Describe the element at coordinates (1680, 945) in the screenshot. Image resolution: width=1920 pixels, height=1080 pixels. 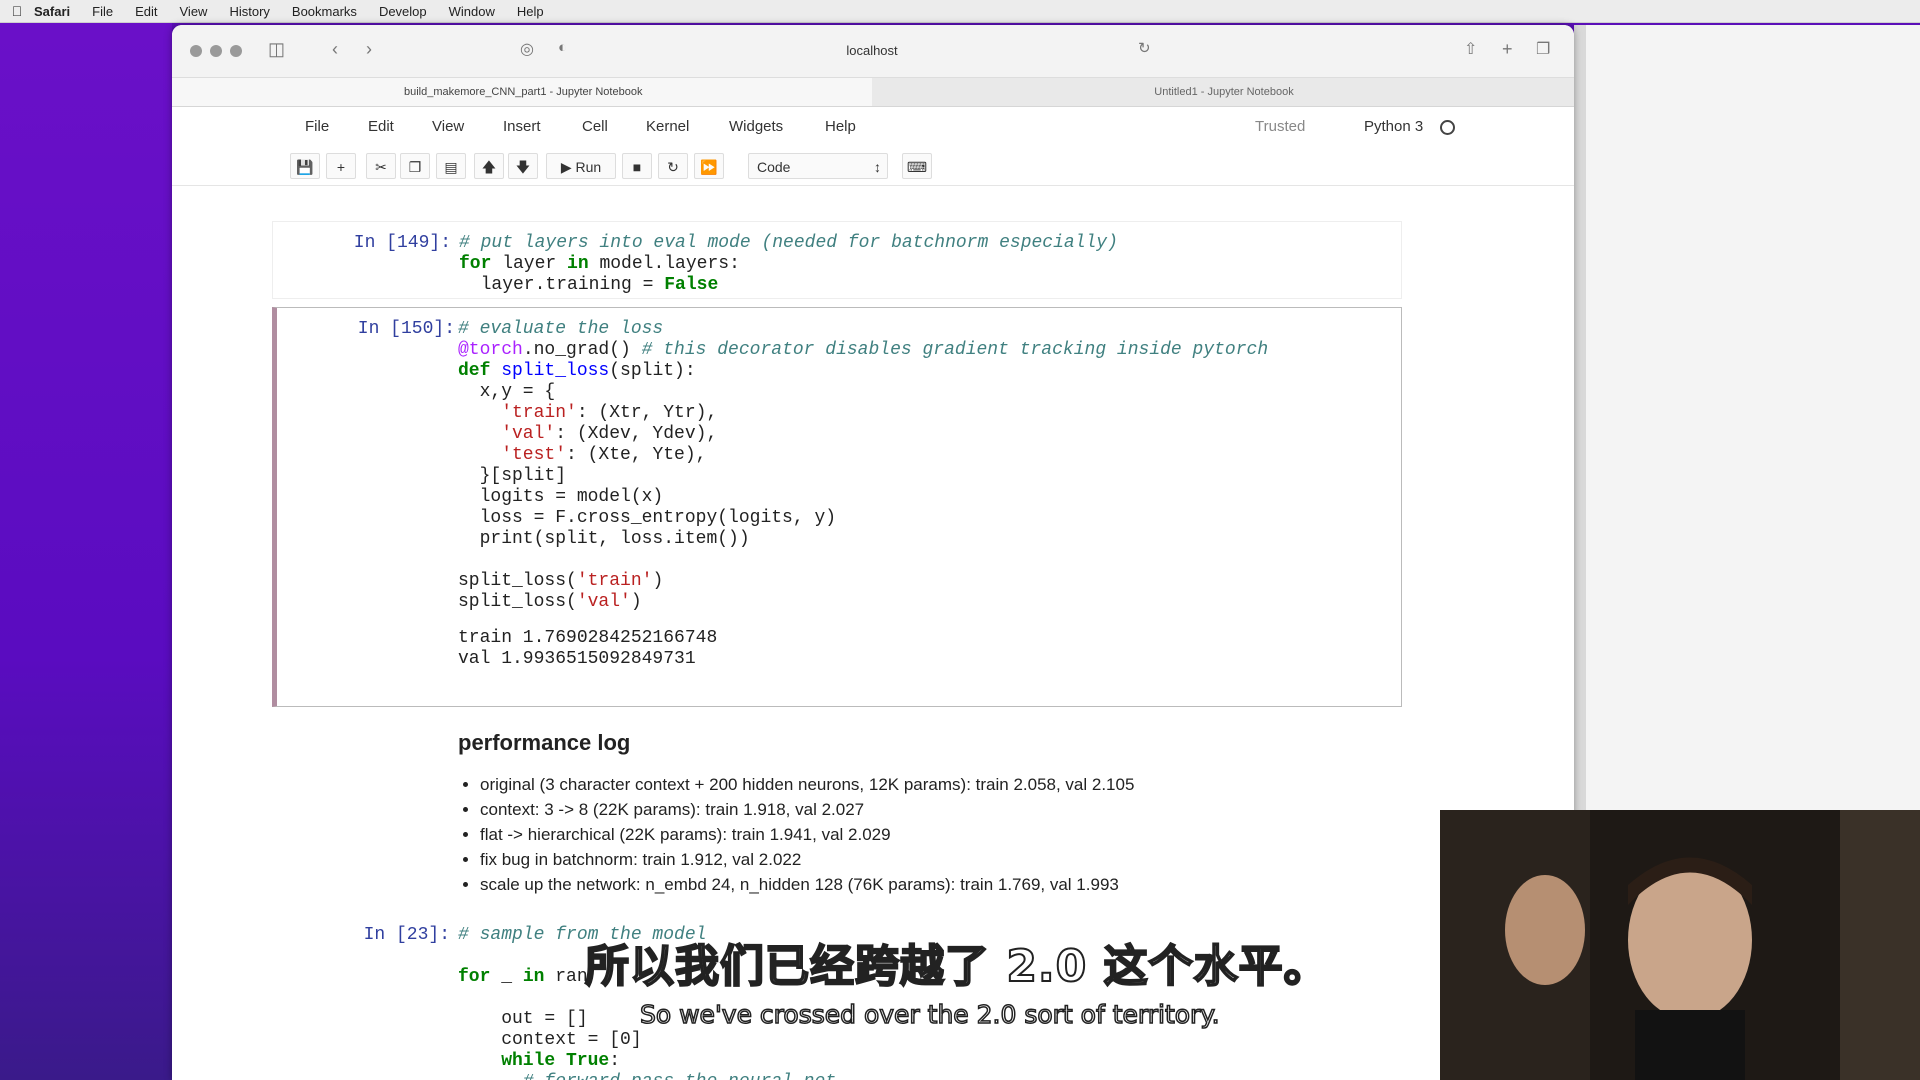
I see `presenter-webcam-video` at that location.